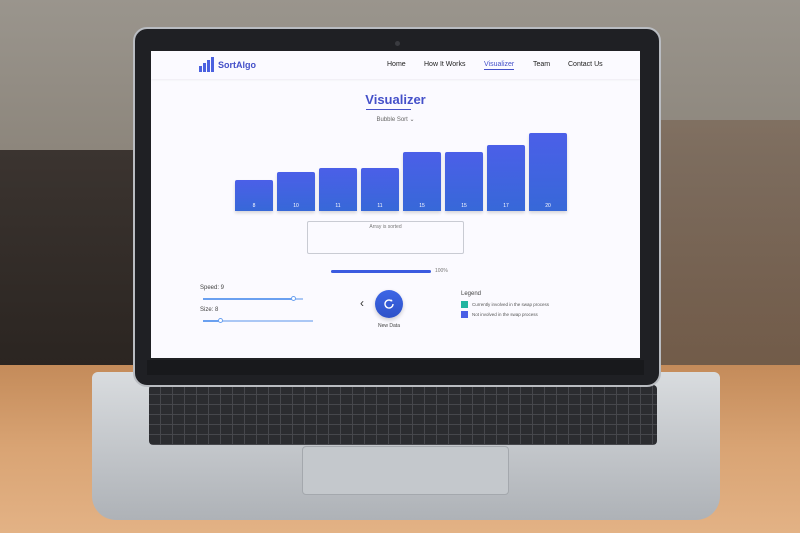  Describe the element at coordinates (405, 470) in the screenshot. I see `laptop-trackpad` at that location.